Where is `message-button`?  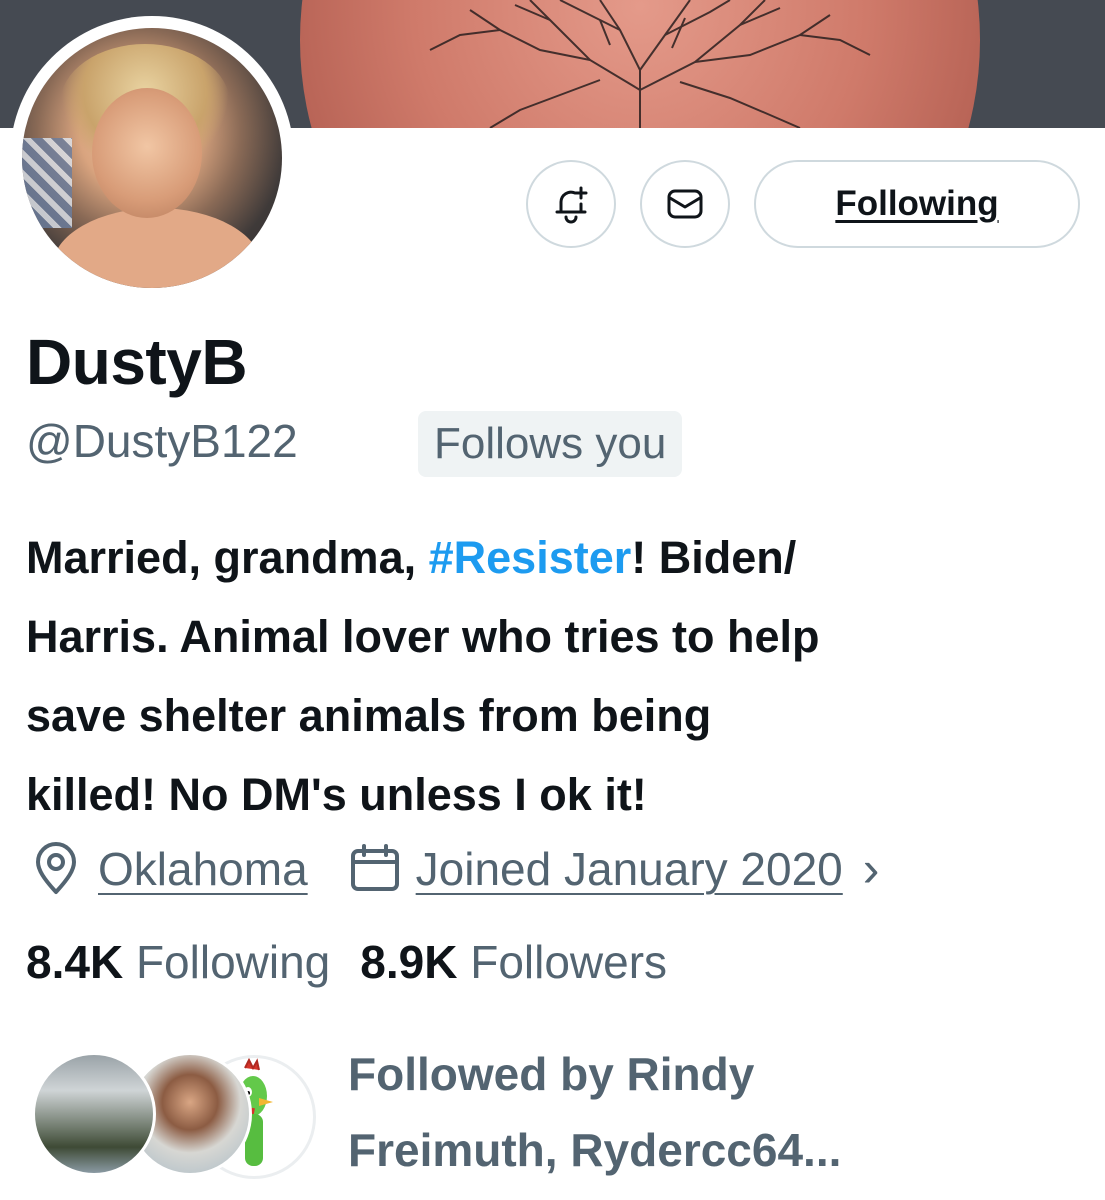
message-button is located at coordinates (685, 204).